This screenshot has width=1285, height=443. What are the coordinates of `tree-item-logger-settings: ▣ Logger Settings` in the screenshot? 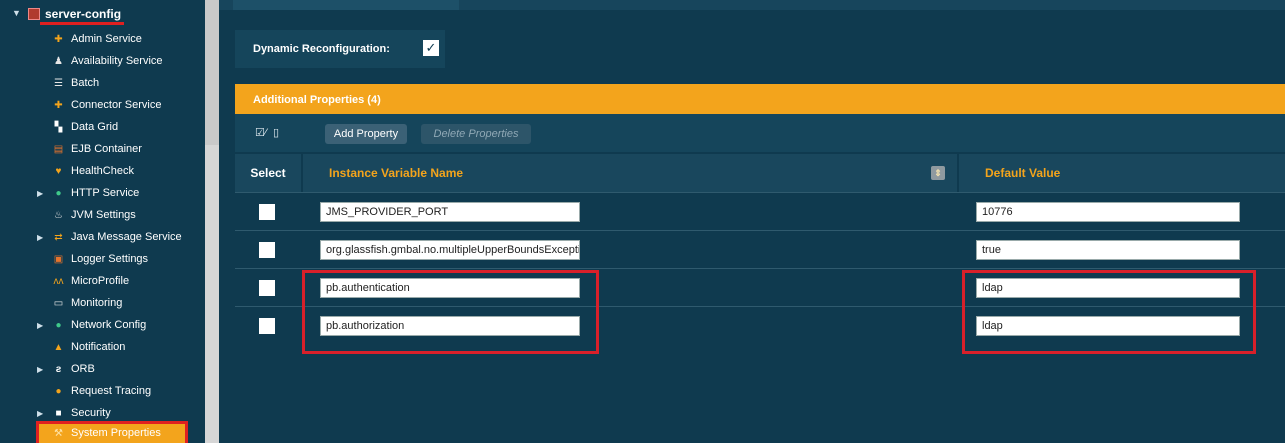 It's located at (102, 259).